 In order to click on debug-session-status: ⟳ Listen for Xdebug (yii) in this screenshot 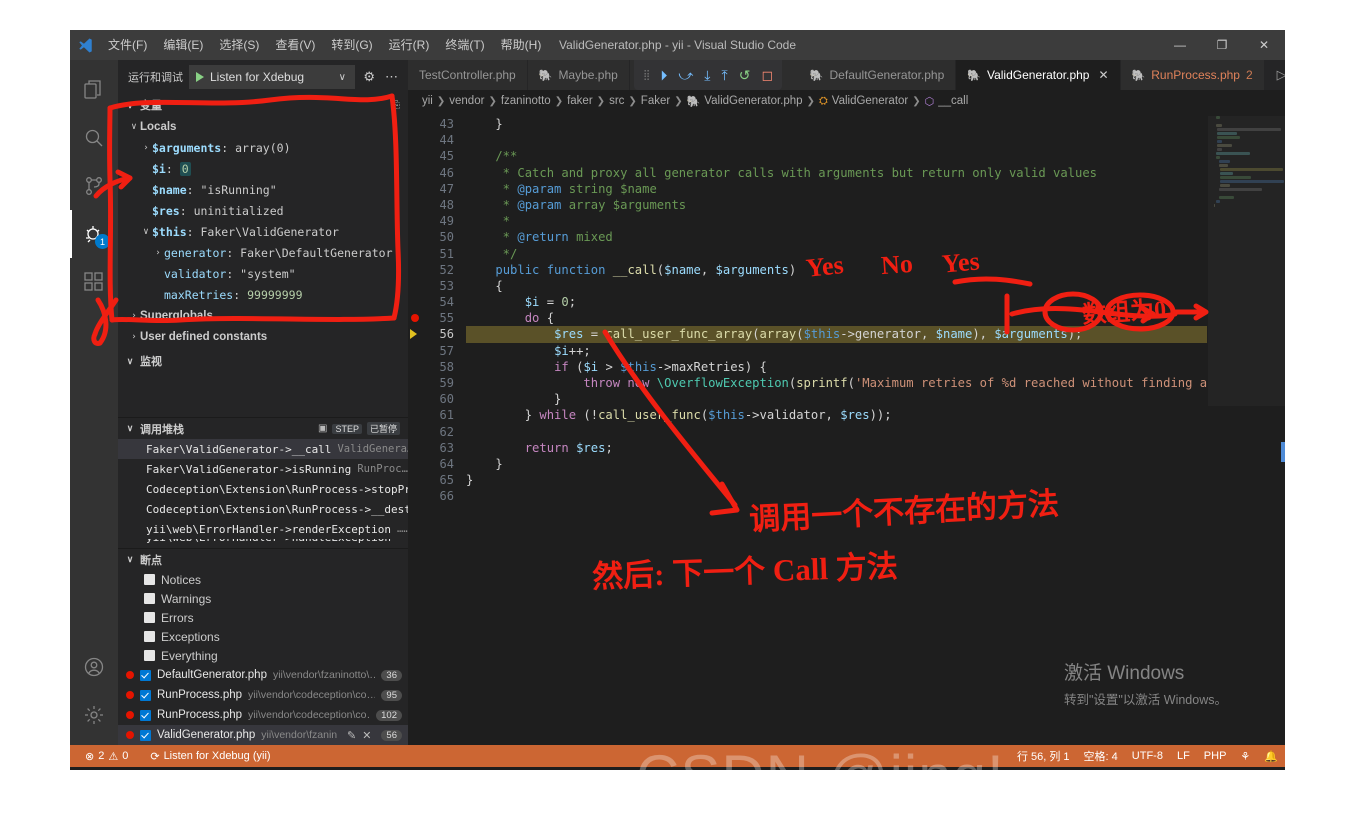, I will do `click(210, 756)`.